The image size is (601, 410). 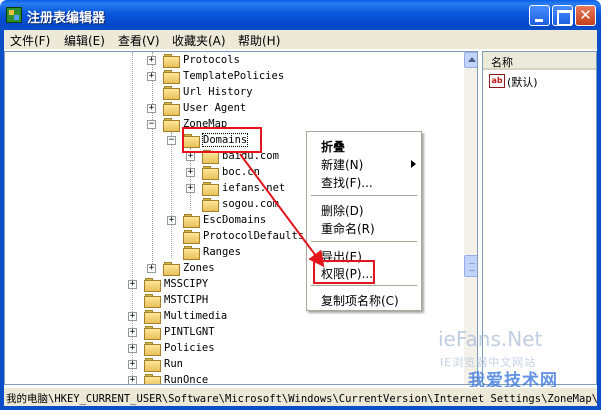 I want to click on menu-item-copy-key-name: 复制项名称(C), so click(x=360, y=300).